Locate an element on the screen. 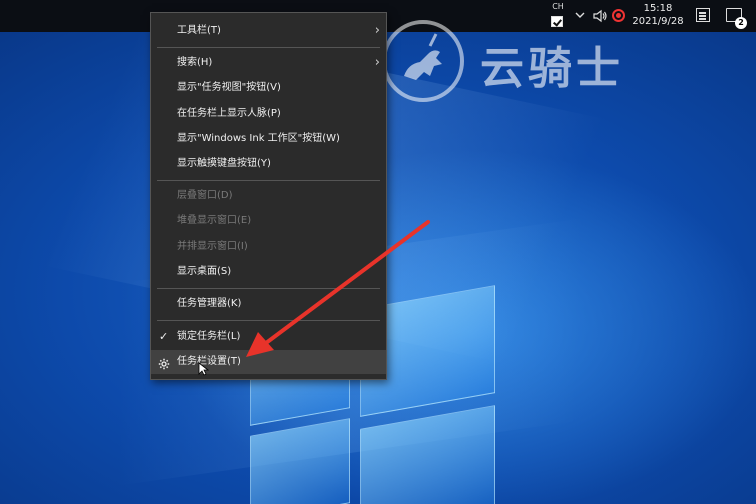 Image resolution: width=756 pixels, height=504 pixels. menu-item-label: 堆叠显示窗口(E) is located at coordinates (214, 220).